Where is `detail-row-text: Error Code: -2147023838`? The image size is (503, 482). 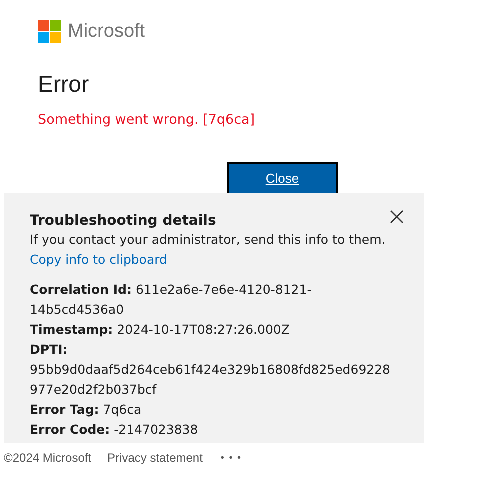 detail-row-text: Error Code: -2147023838 is located at coordinates (115, 430).